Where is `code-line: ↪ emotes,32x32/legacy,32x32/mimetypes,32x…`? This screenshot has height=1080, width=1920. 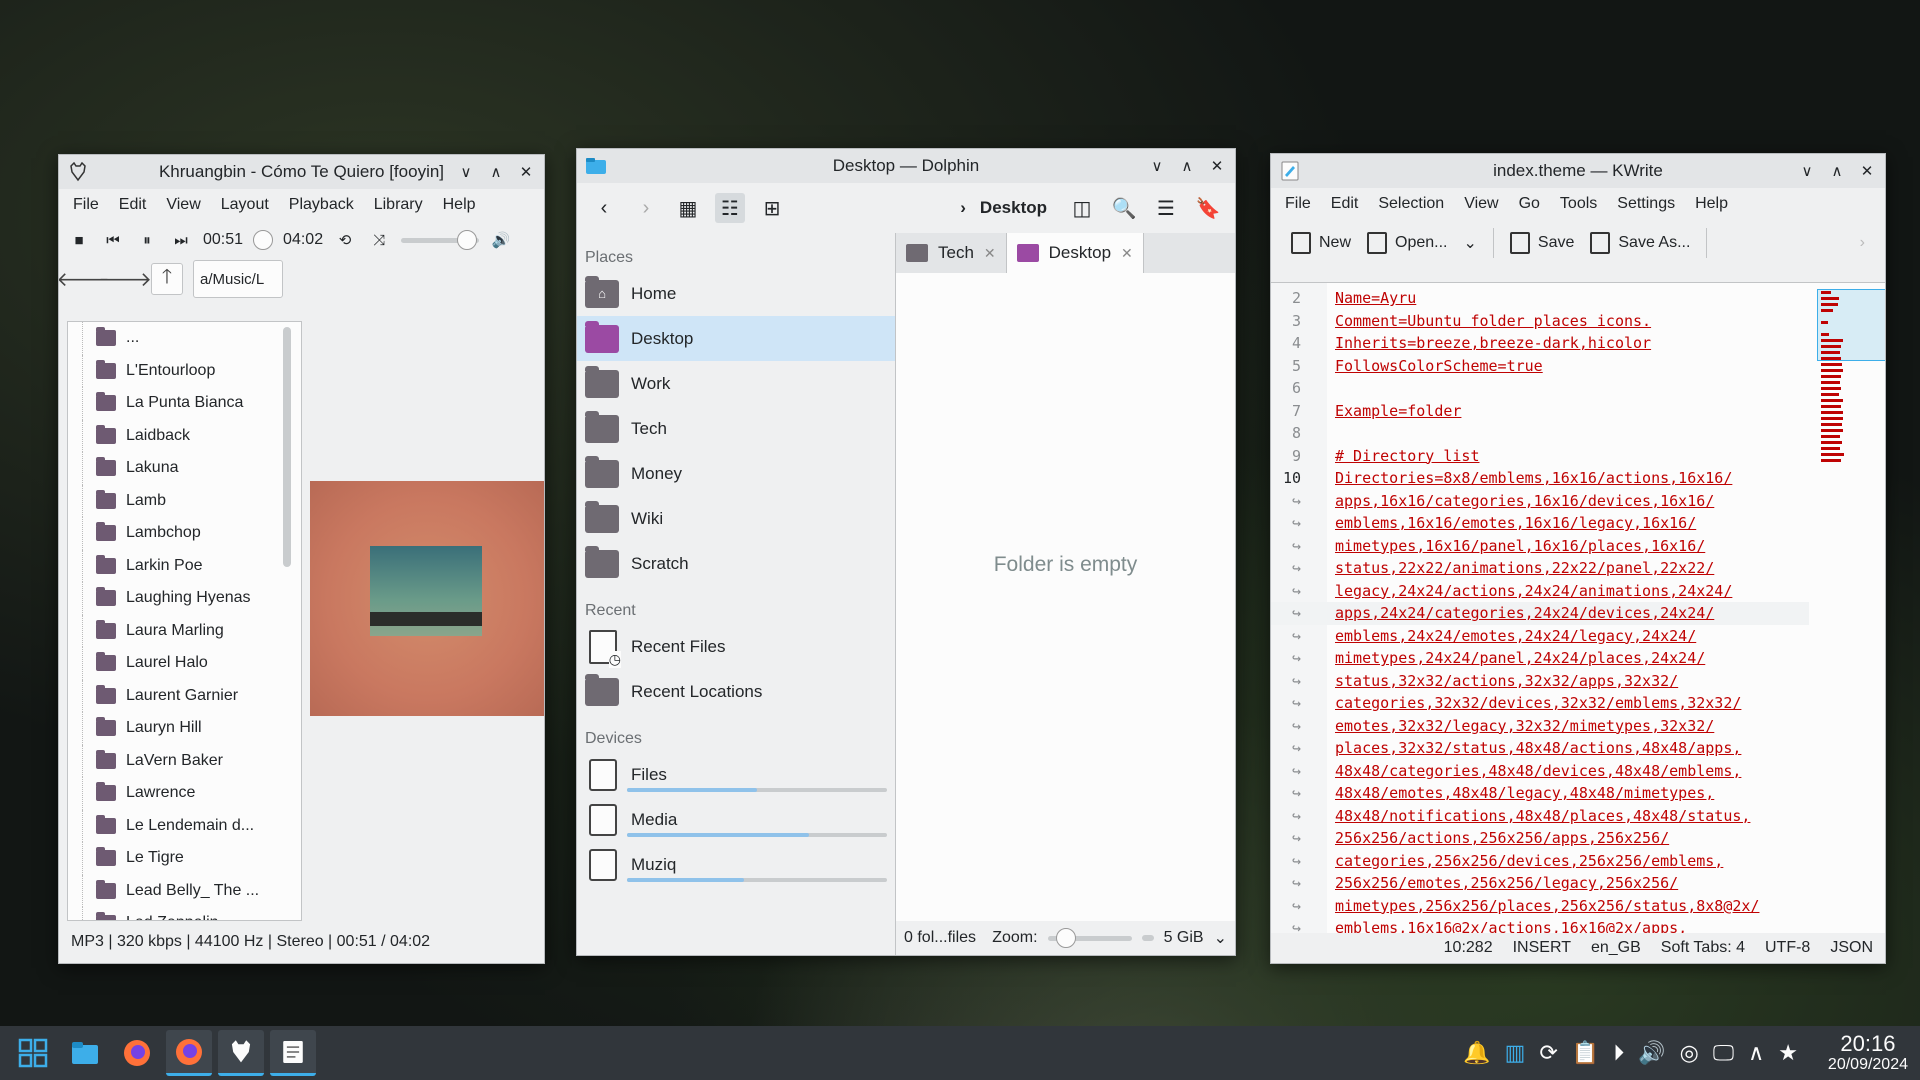 code-line: ↪ emotes,32x32/legacy,32x32/mimetypes,32x… is located at coordinates (1540, 726).